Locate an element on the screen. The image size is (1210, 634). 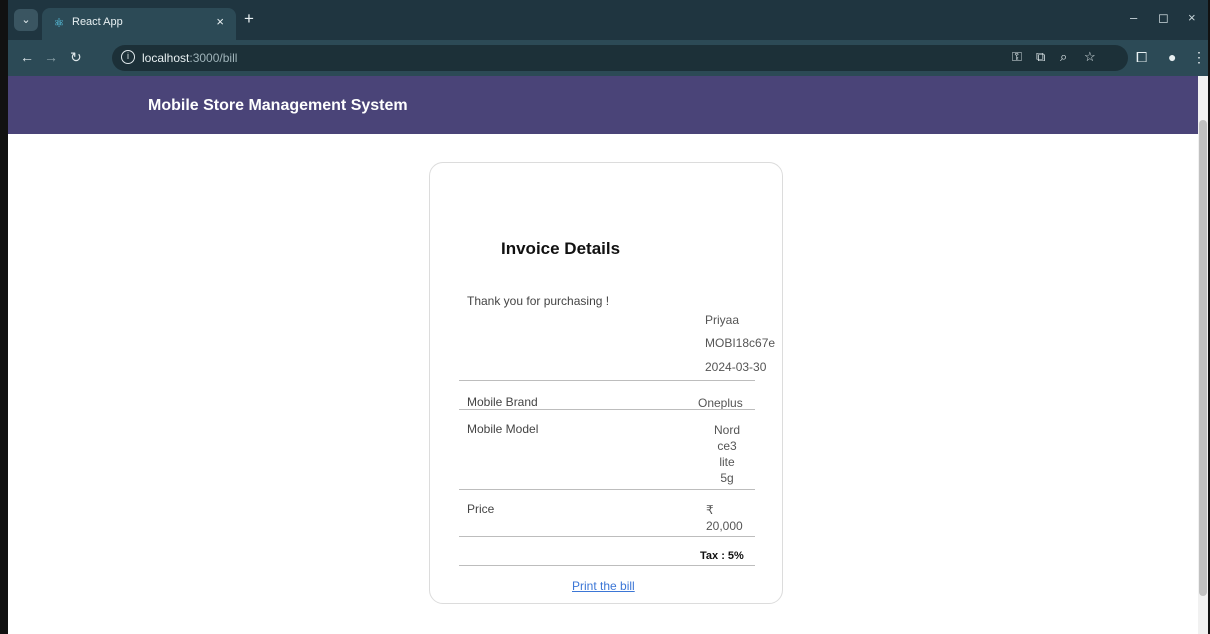
profile-icon: ● is located at coordinates (1172, 57).